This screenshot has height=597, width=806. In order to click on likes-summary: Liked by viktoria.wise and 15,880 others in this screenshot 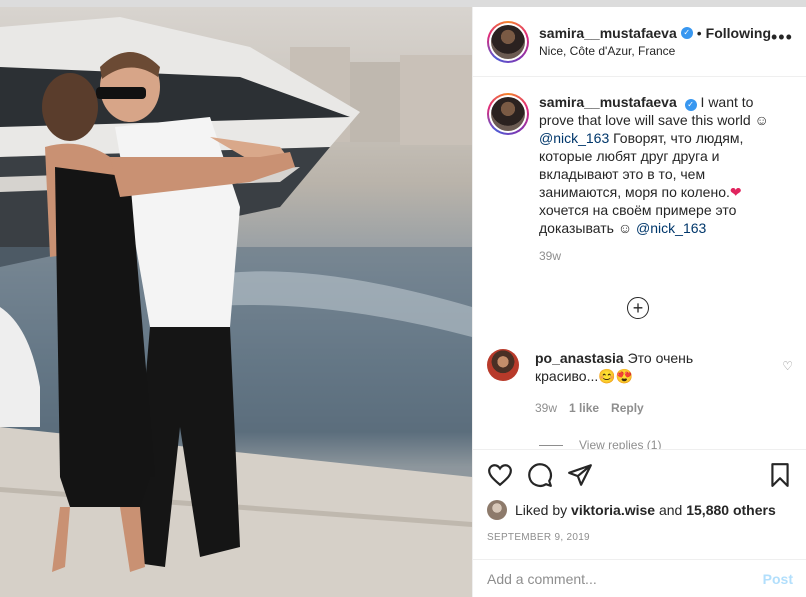, I will do `click(639, 505)`.